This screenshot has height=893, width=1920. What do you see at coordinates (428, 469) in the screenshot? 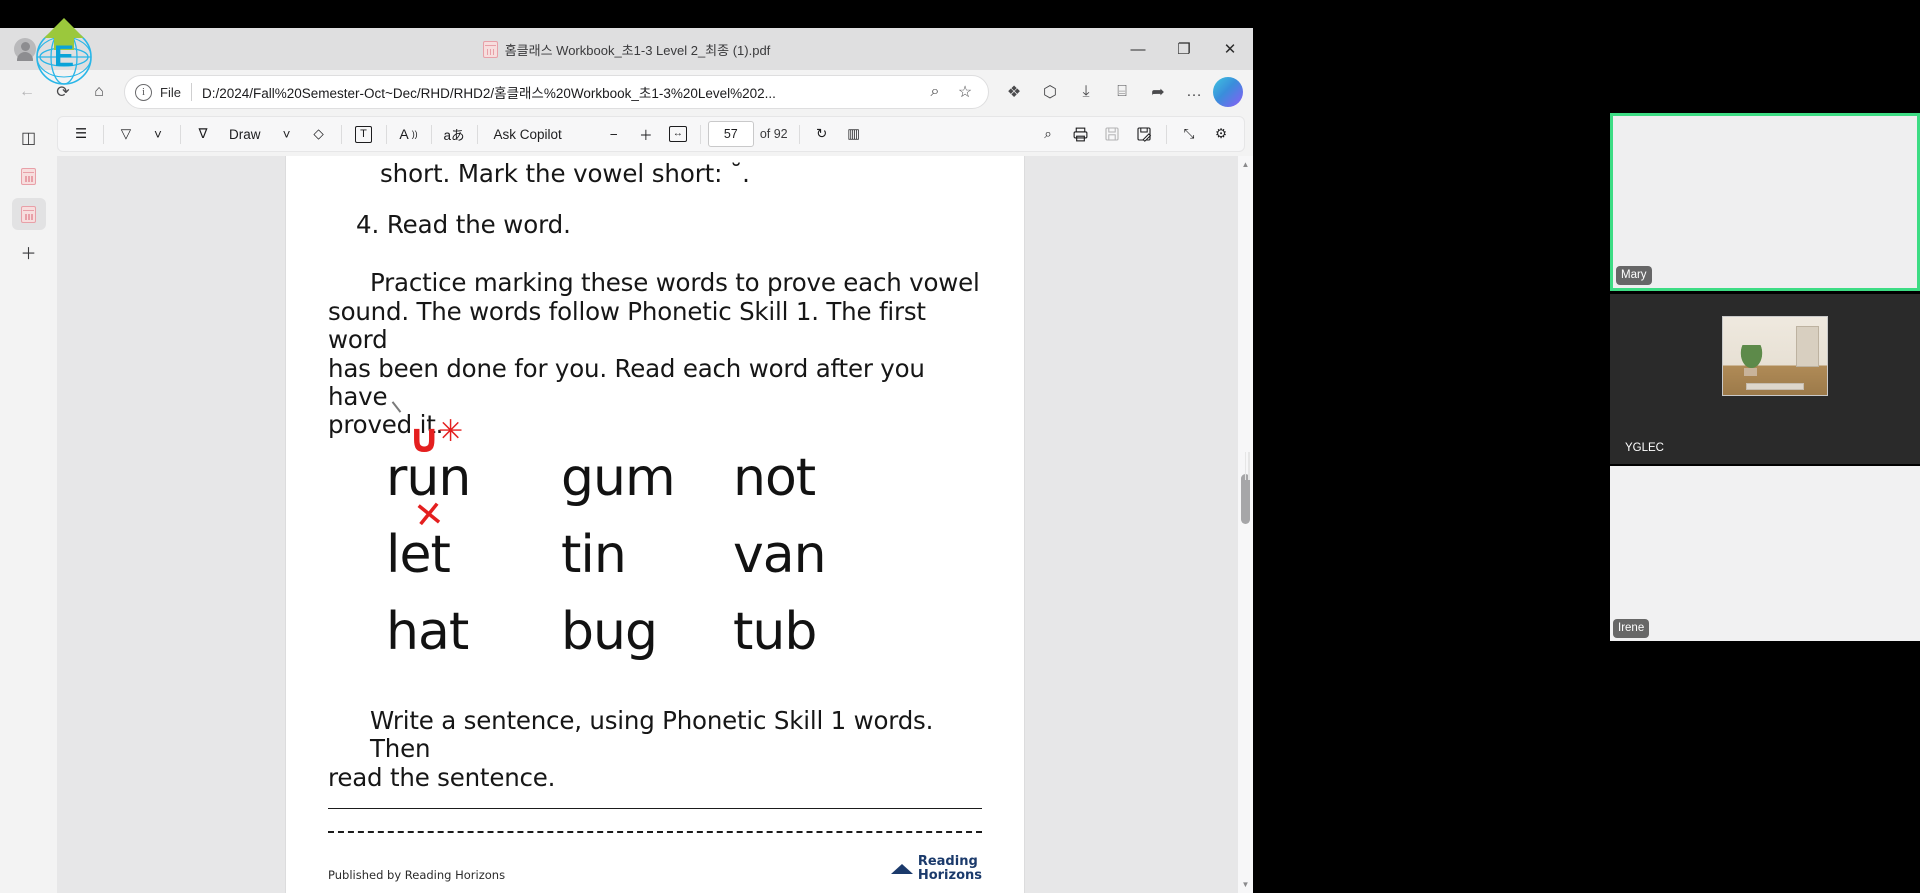
I see `annotated-word-run: run ∪ ✳ ✕` at bounding box center [428, 469].